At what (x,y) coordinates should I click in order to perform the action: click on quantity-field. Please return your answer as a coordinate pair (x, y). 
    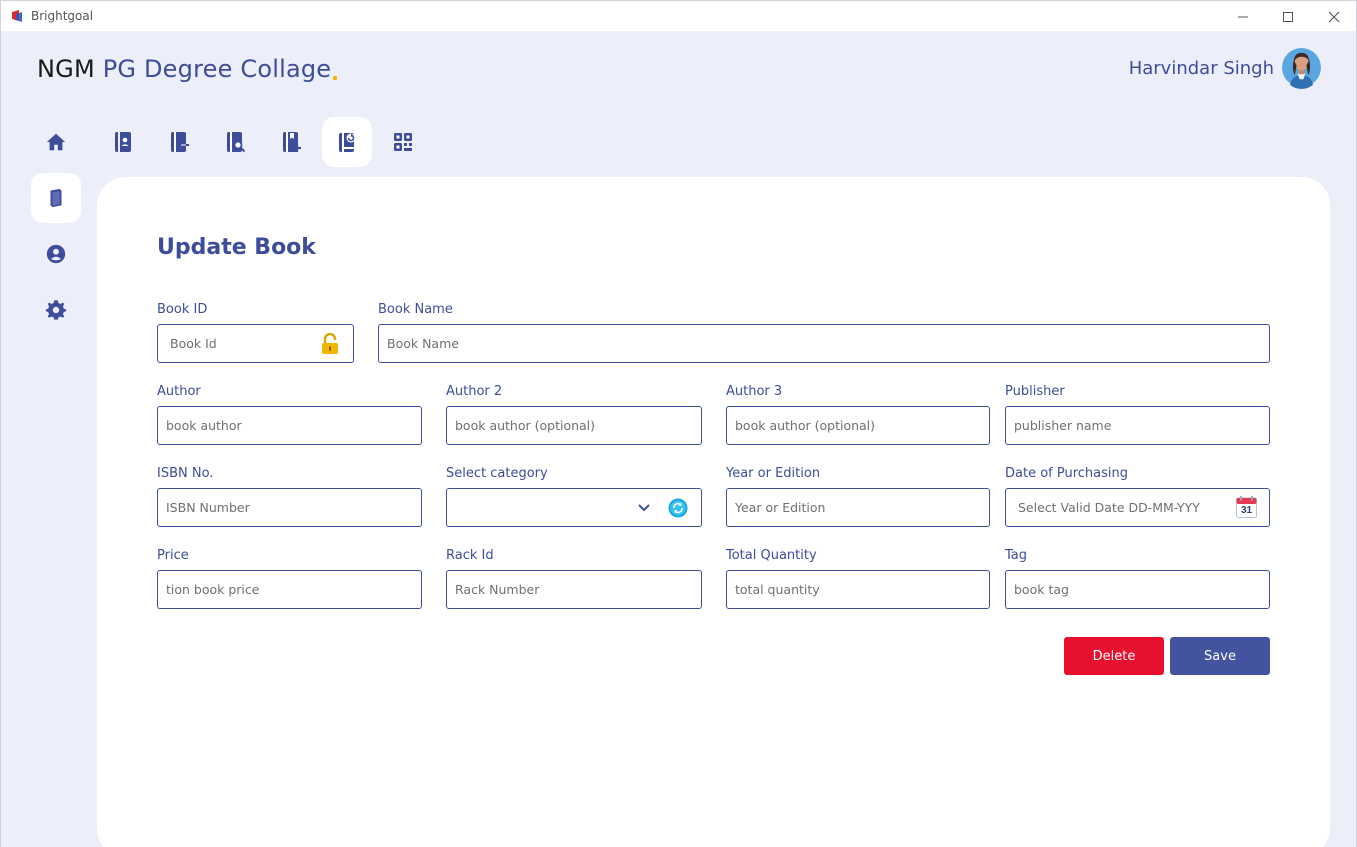
    Looking at the image, I should click on (858, 589).